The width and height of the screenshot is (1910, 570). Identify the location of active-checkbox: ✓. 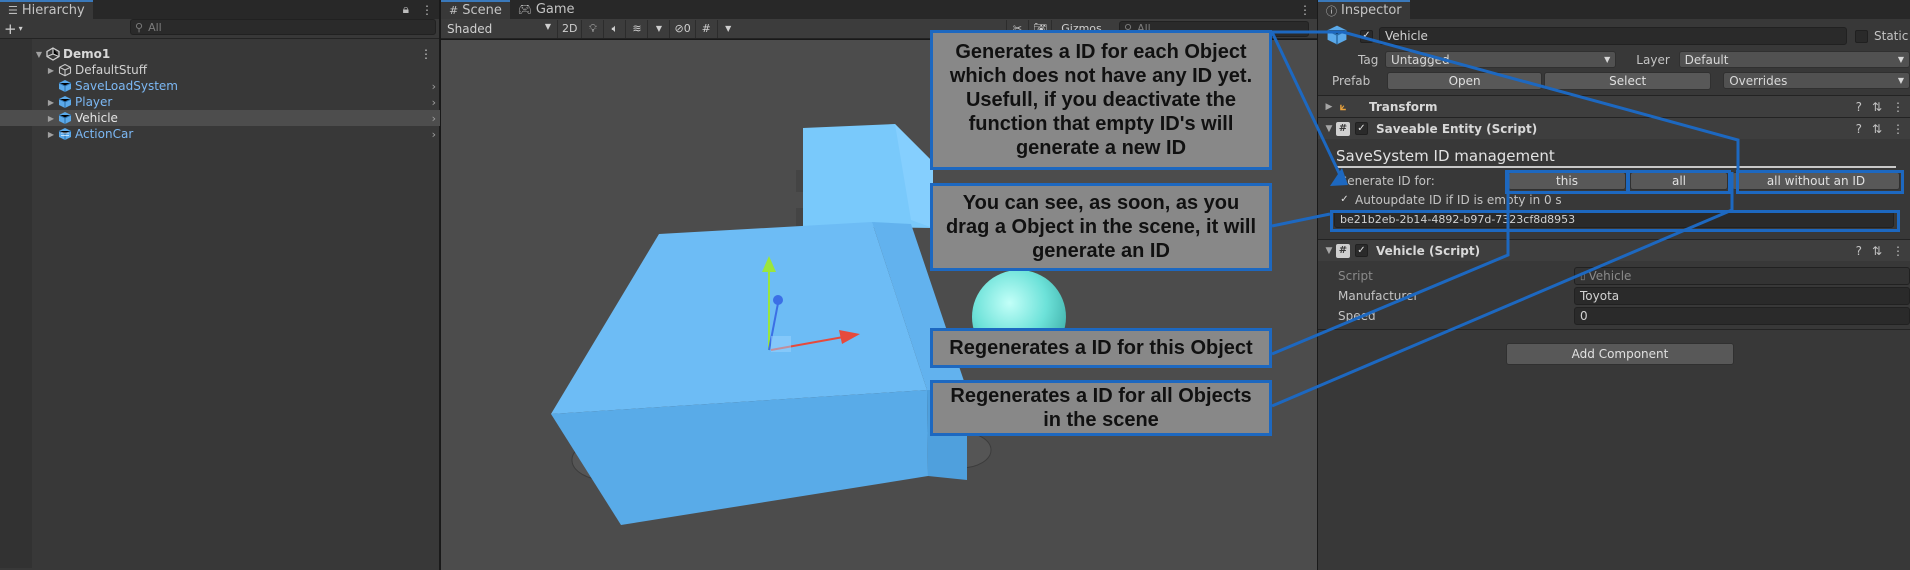
(1366, 36).